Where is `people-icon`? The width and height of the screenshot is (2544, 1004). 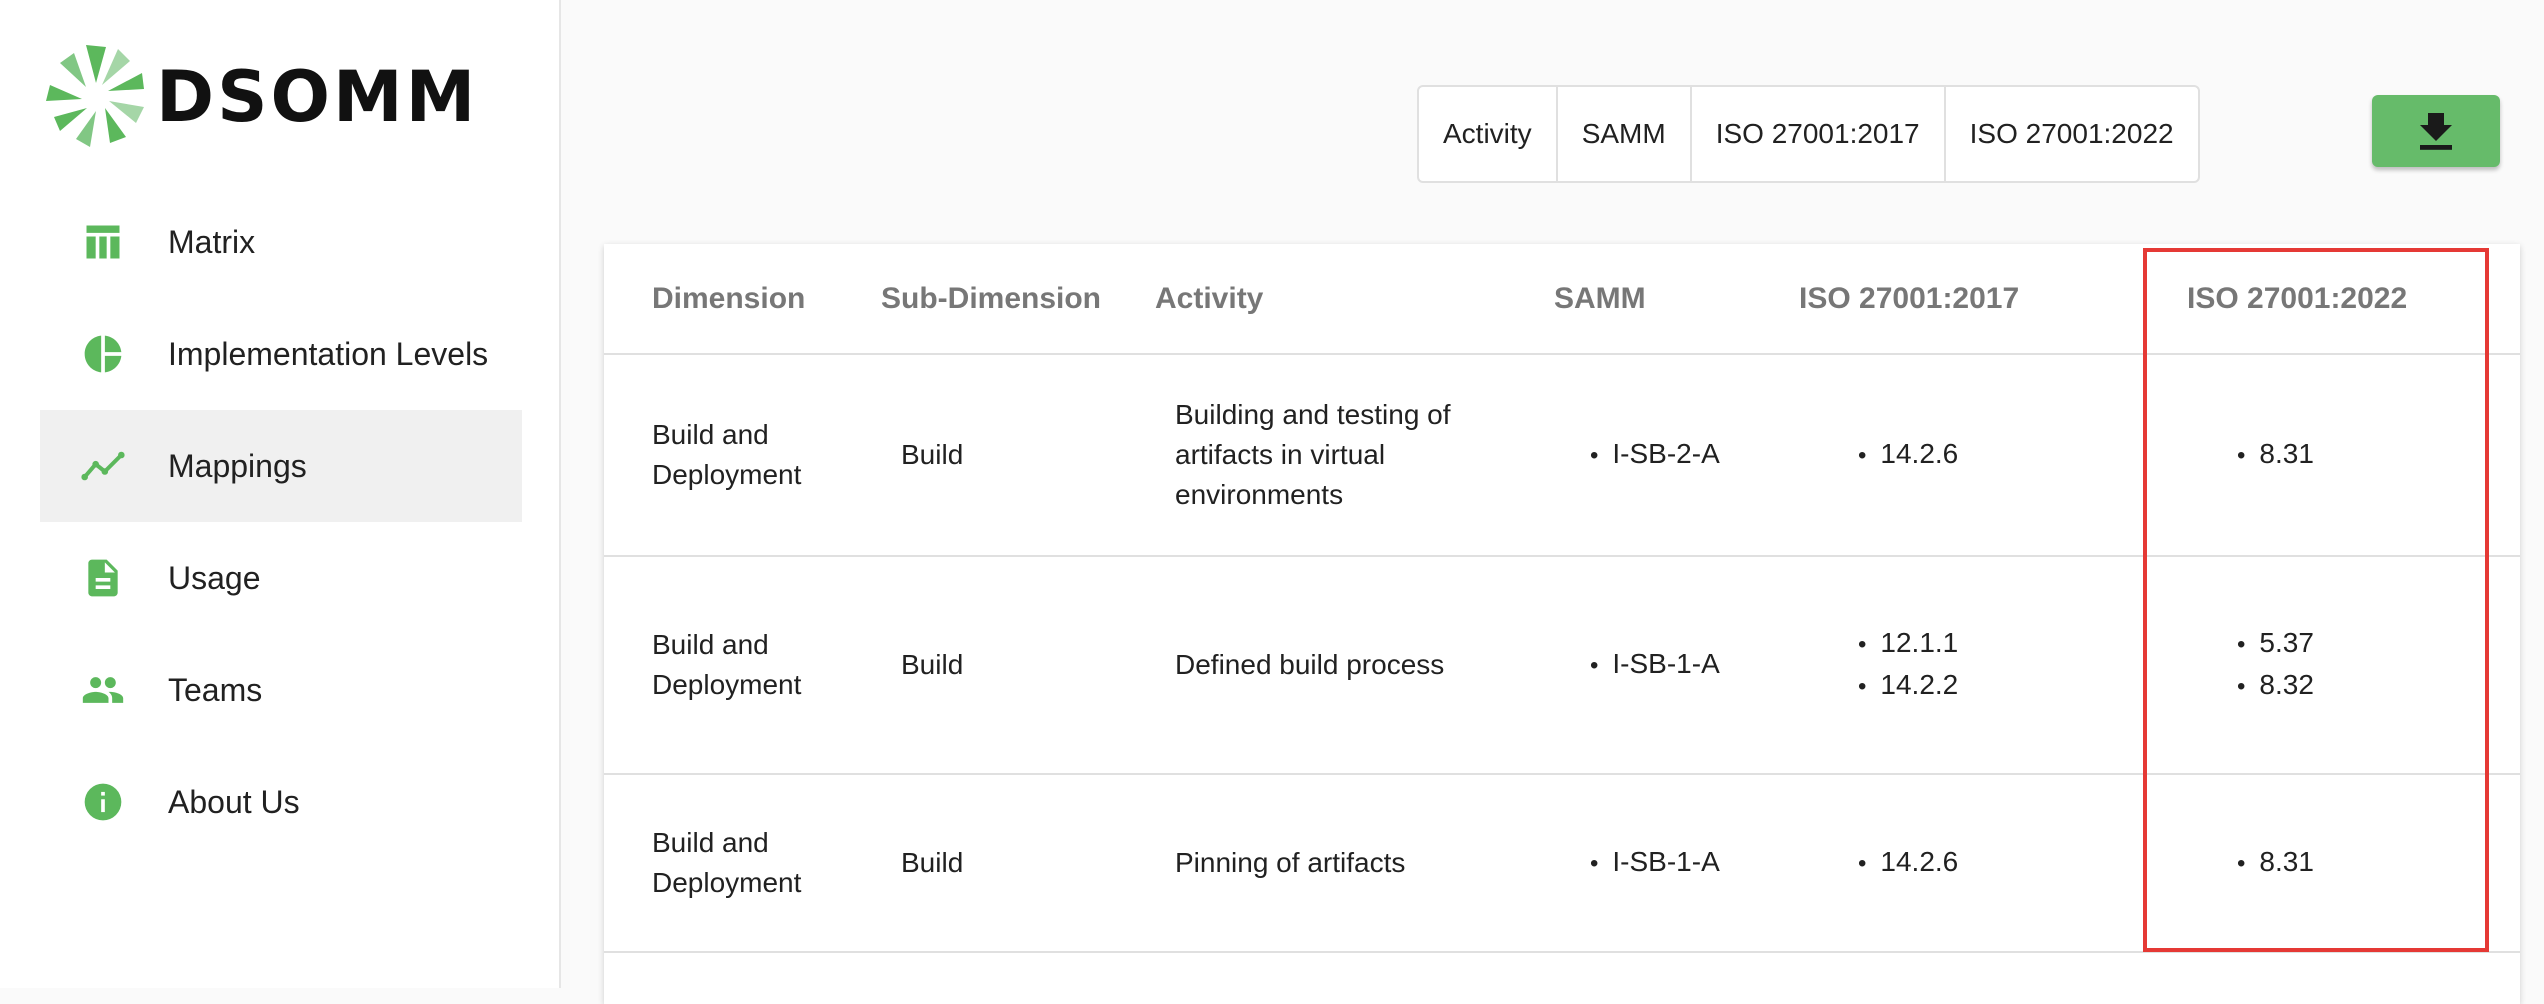 people-icon is located at coordinates (103, 690).